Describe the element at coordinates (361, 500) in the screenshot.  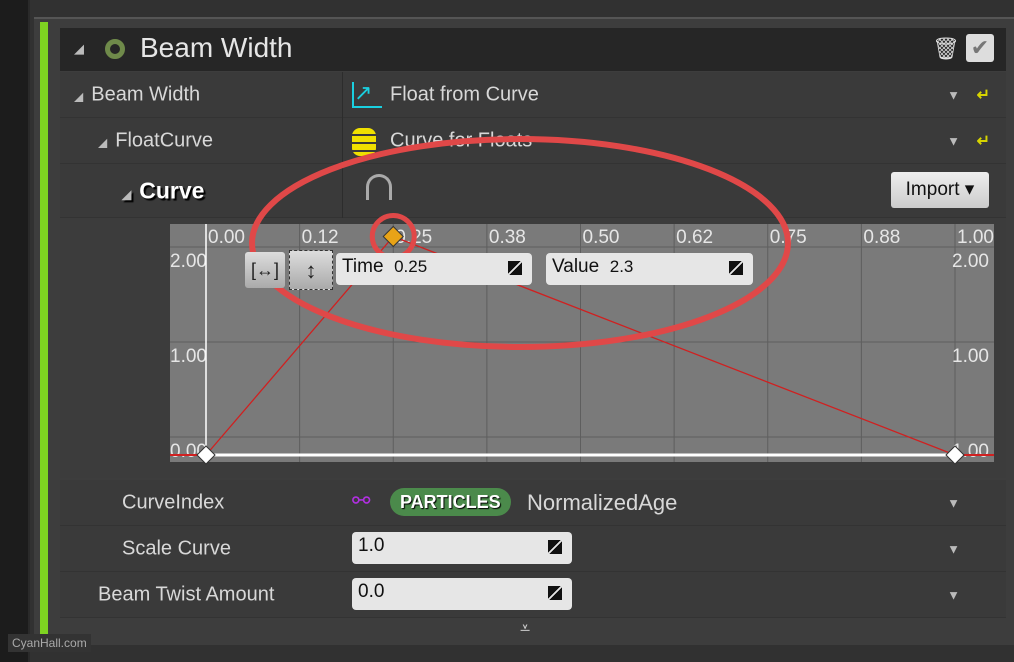
I see `link-icon: ⚯` at that location.